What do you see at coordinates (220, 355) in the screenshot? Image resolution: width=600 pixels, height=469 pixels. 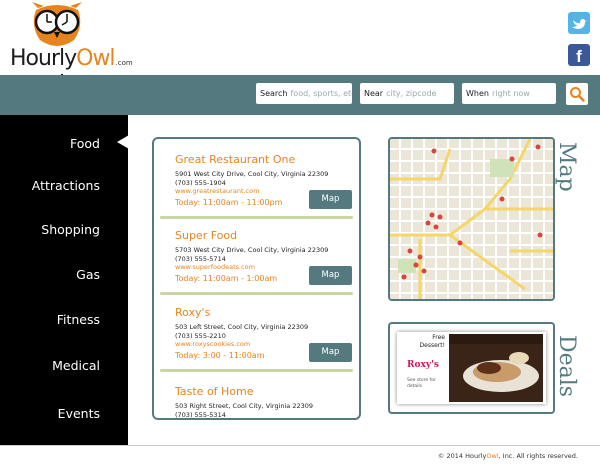 I see `listing-hours: Today: 3:00 - 11:00am` at bounding box center [220, 355].